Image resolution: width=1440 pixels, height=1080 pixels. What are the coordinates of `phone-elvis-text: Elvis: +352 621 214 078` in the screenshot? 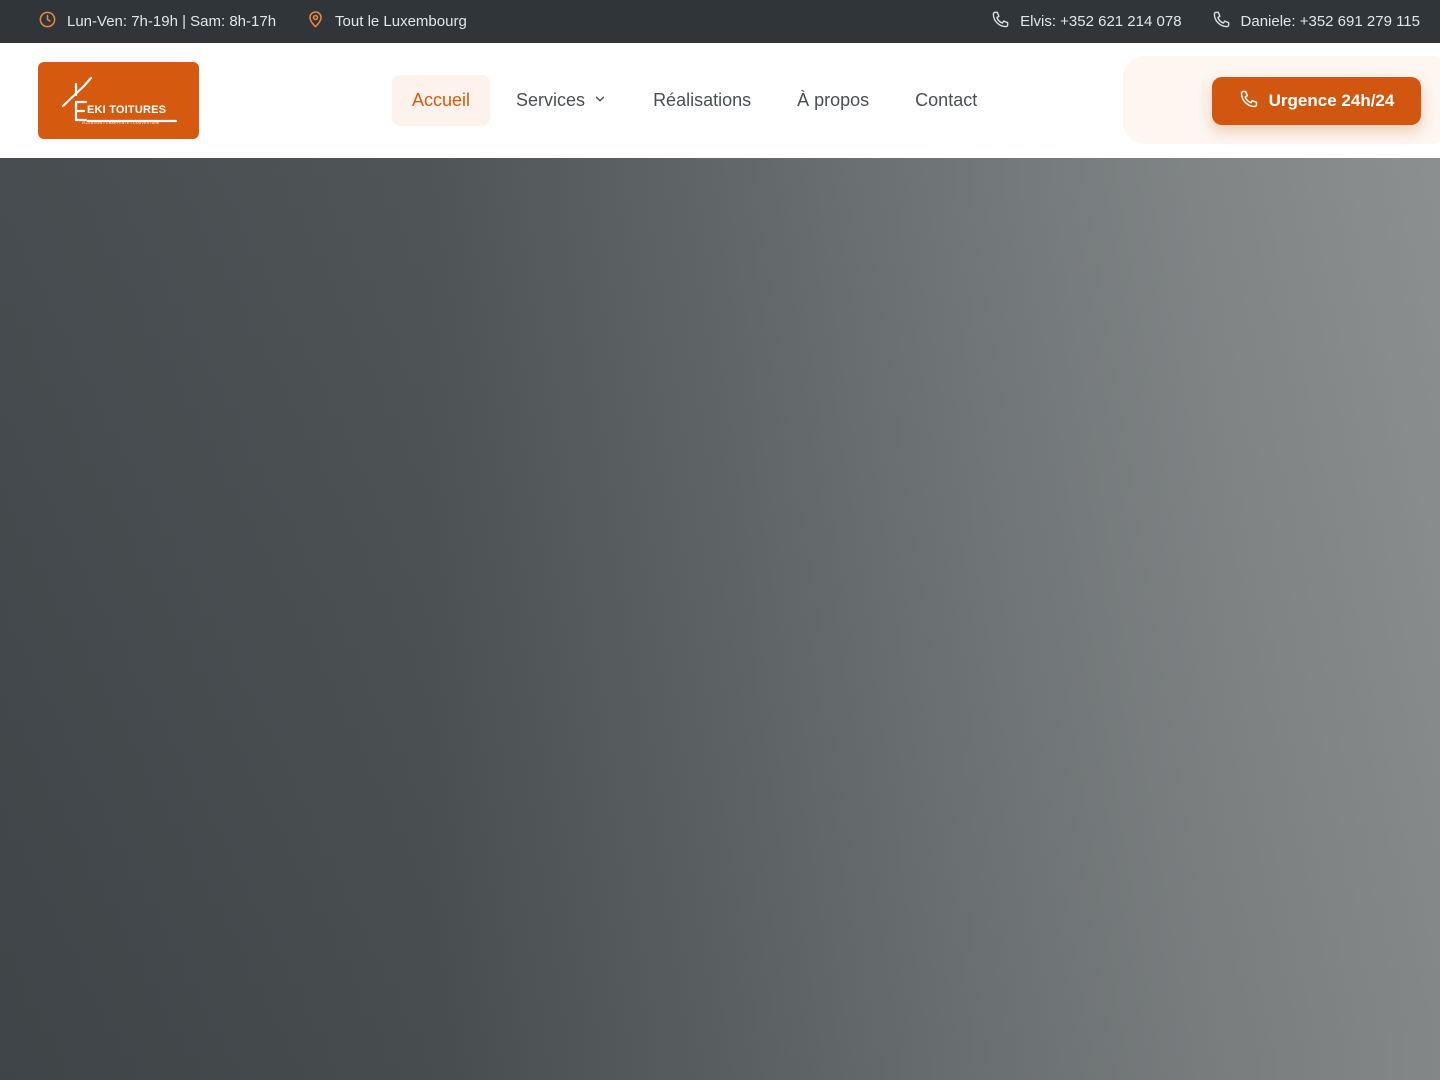 It's located at (1101, 21).